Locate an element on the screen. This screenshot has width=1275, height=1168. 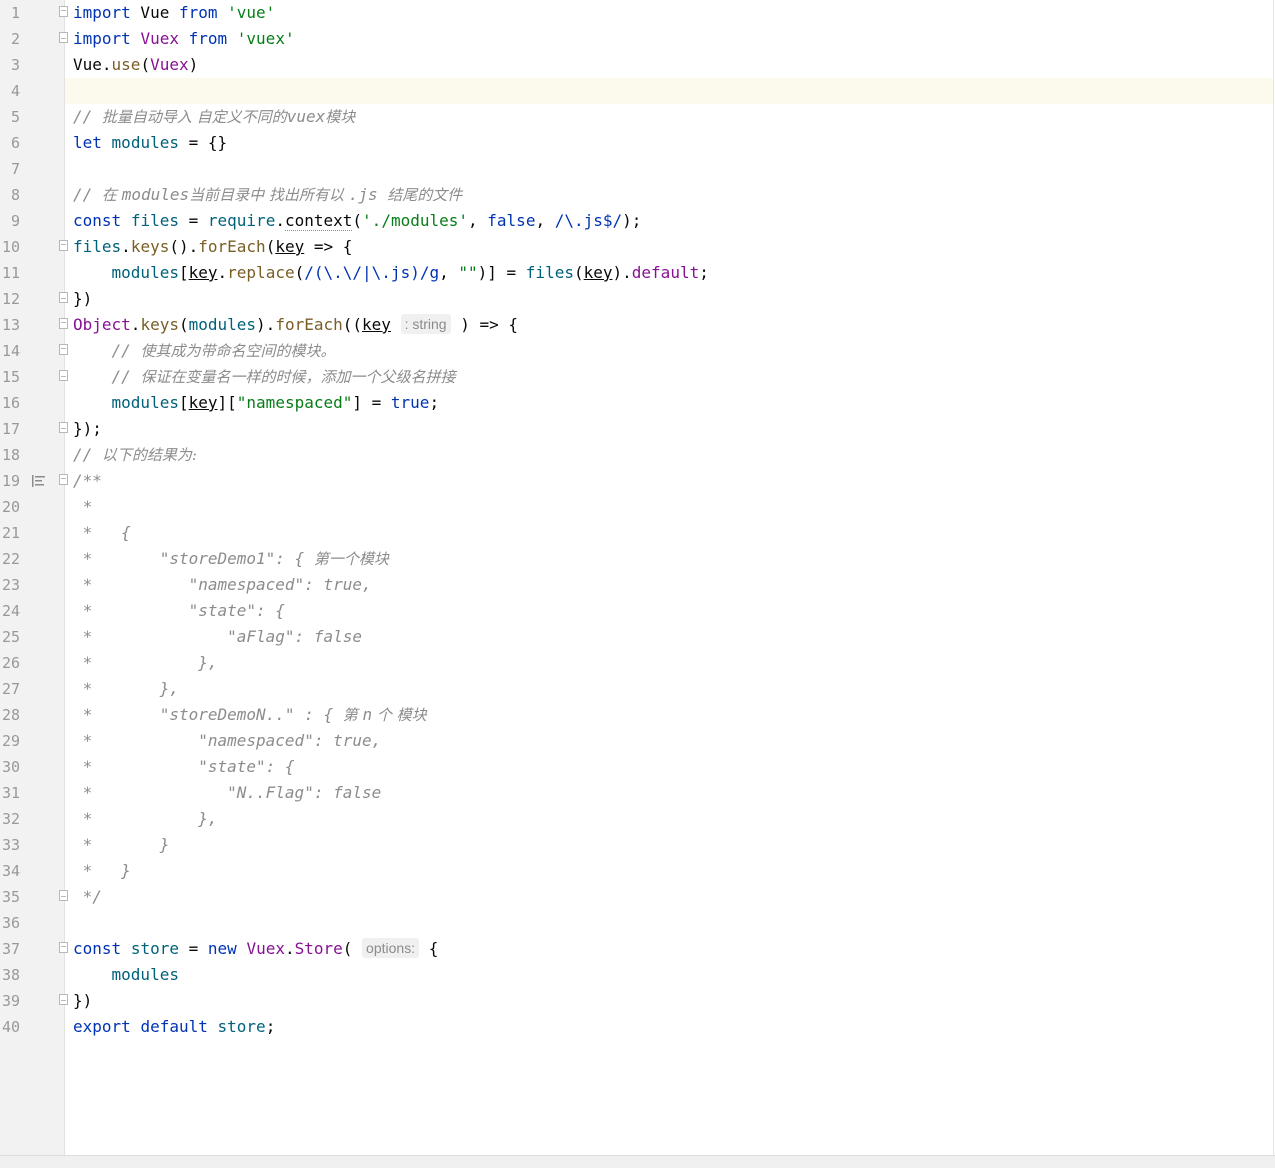
code-text: modules[key]["namespaced"] = true; is located at coordinates (669, 403).